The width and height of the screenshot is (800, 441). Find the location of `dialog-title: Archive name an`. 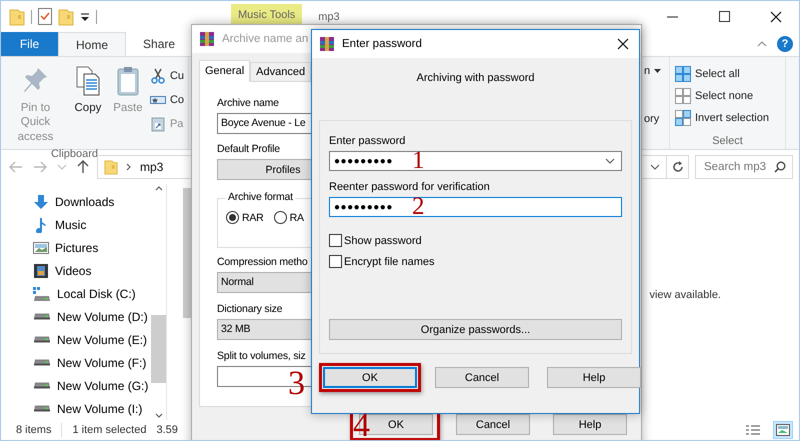

dialog-title: Archive name an is located at coordinates (265, 39).